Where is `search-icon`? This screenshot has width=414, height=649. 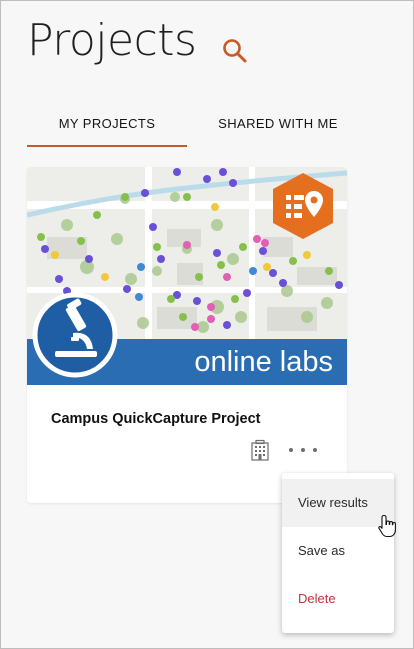 search-icon is located at coordinates (235, 51).